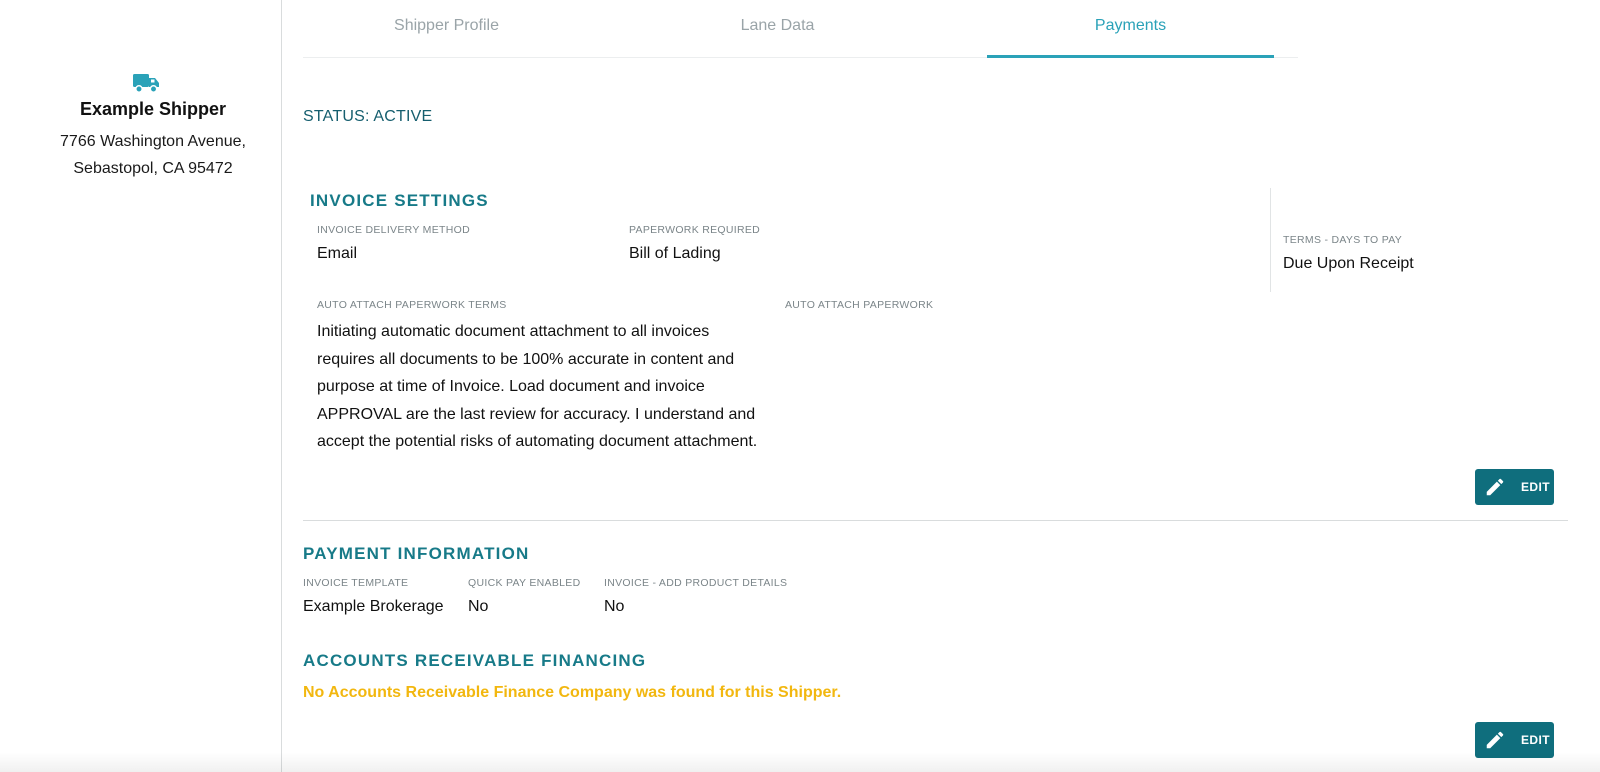 This screenshot has width=1600, height=772. Describe the element at coordinates (416, 553) in the screenshot. I see `payment-information-title: PAYMENT INFORMATION` at that location.